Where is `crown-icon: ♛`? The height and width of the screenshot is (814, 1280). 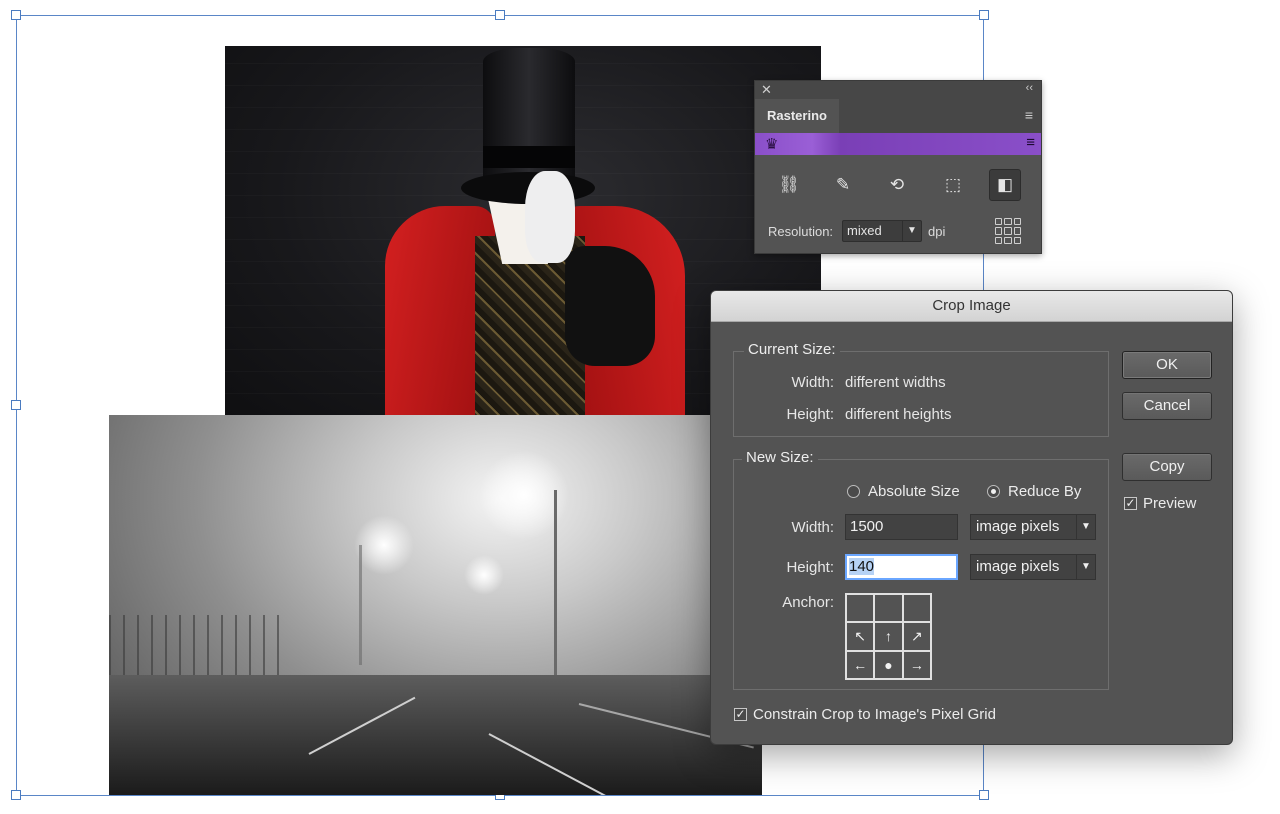 crown-icon: ♛ is located at coordinates (772, 144).